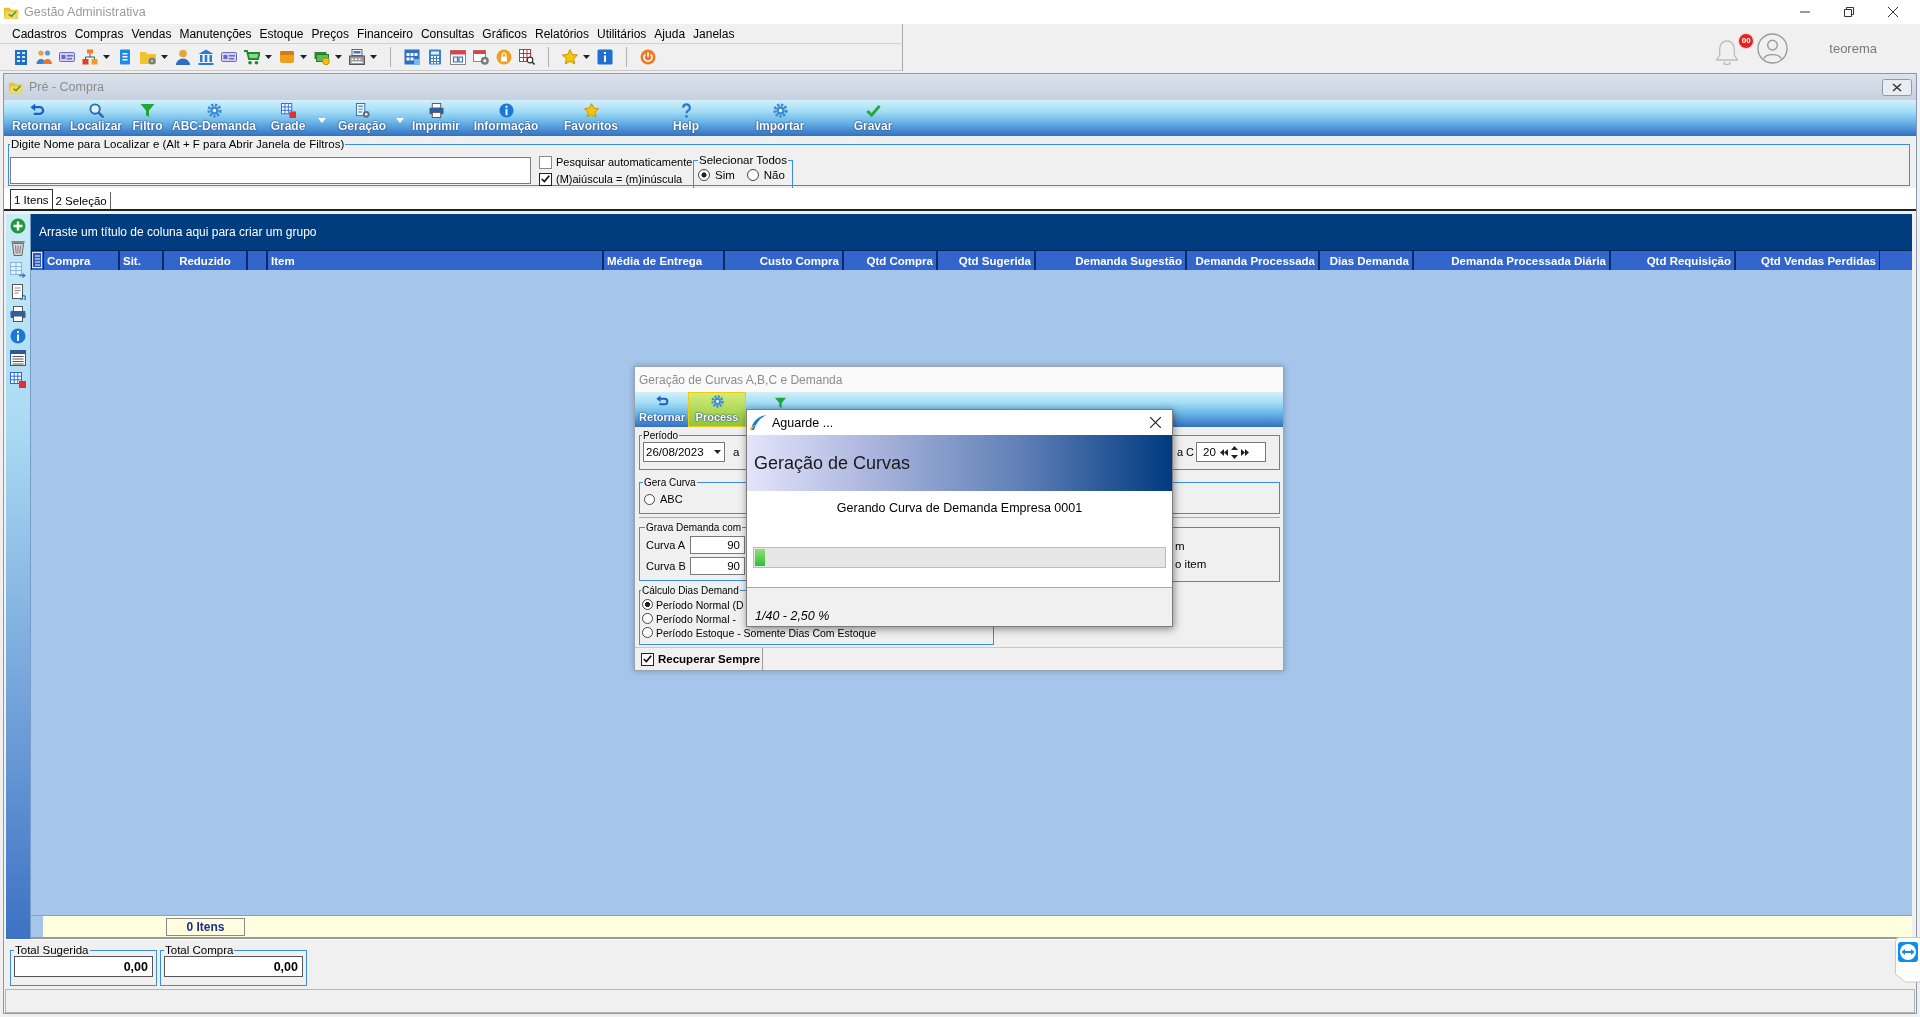  Describe the element at coordinates (1110, 260) in the screenshot. I see `column-header: Demanda Sugestão` at that location.